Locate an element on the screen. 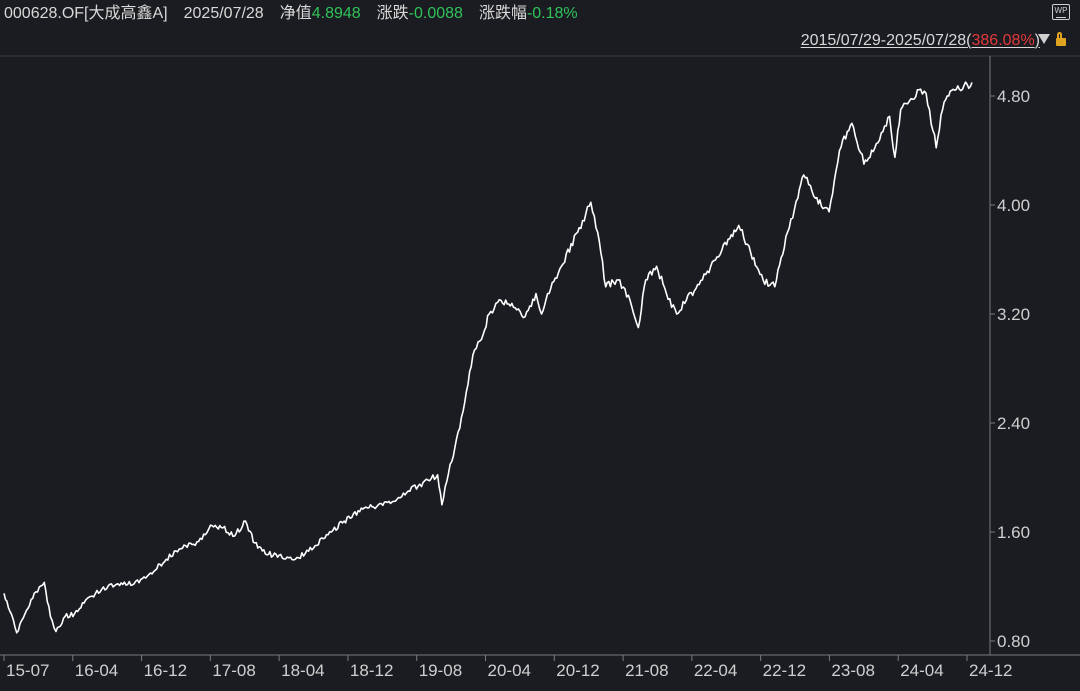 The width and height of the screenshot is (1080, 691). x-tick-label: 16-12 is located at coordinates (165, 670).